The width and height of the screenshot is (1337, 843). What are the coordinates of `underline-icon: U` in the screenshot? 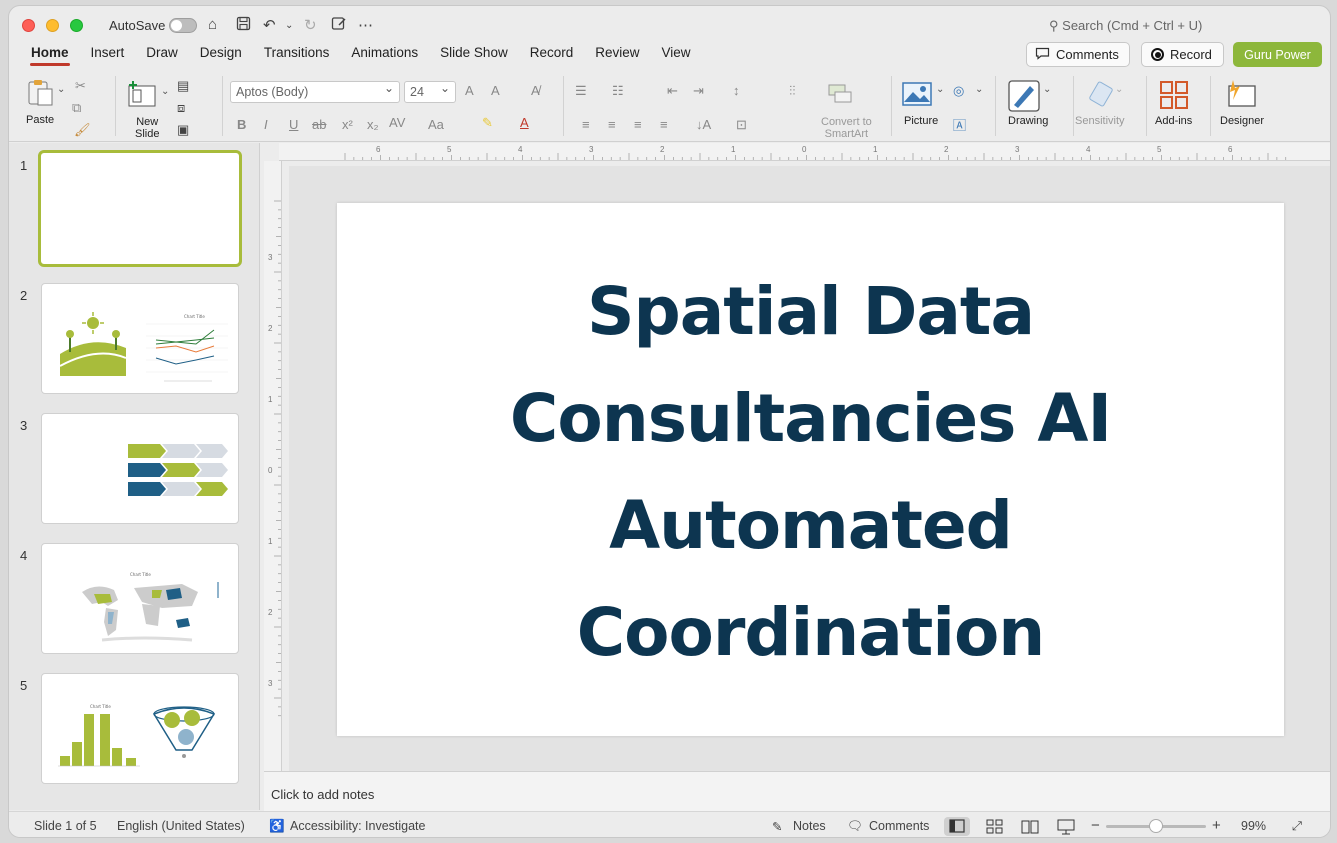 It's located at (293, 124).